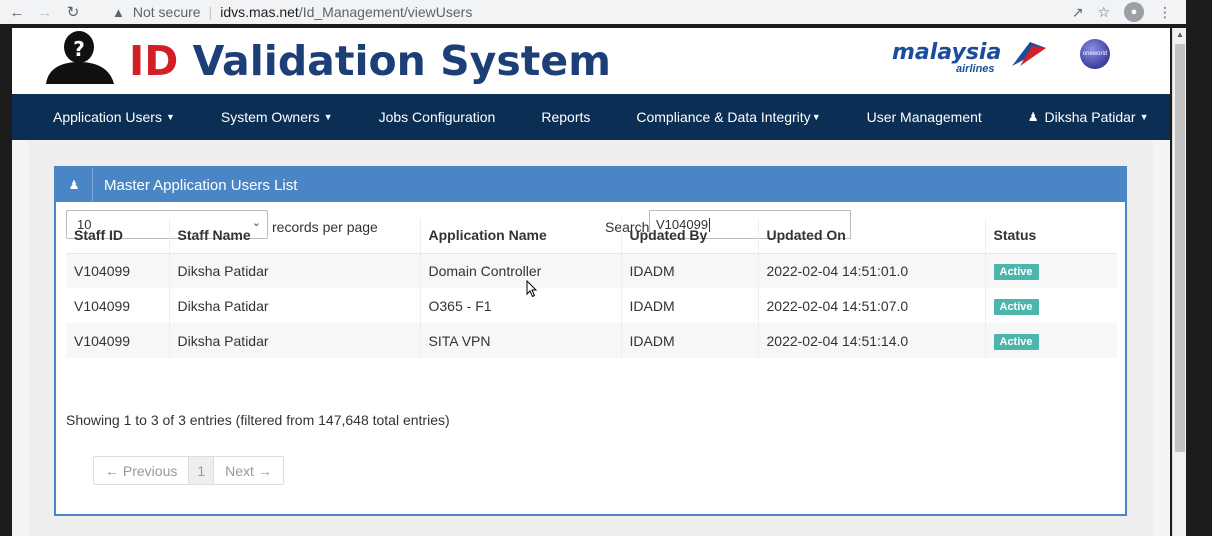  I want to click on scrollbar-thumb, so click(1180, 248).